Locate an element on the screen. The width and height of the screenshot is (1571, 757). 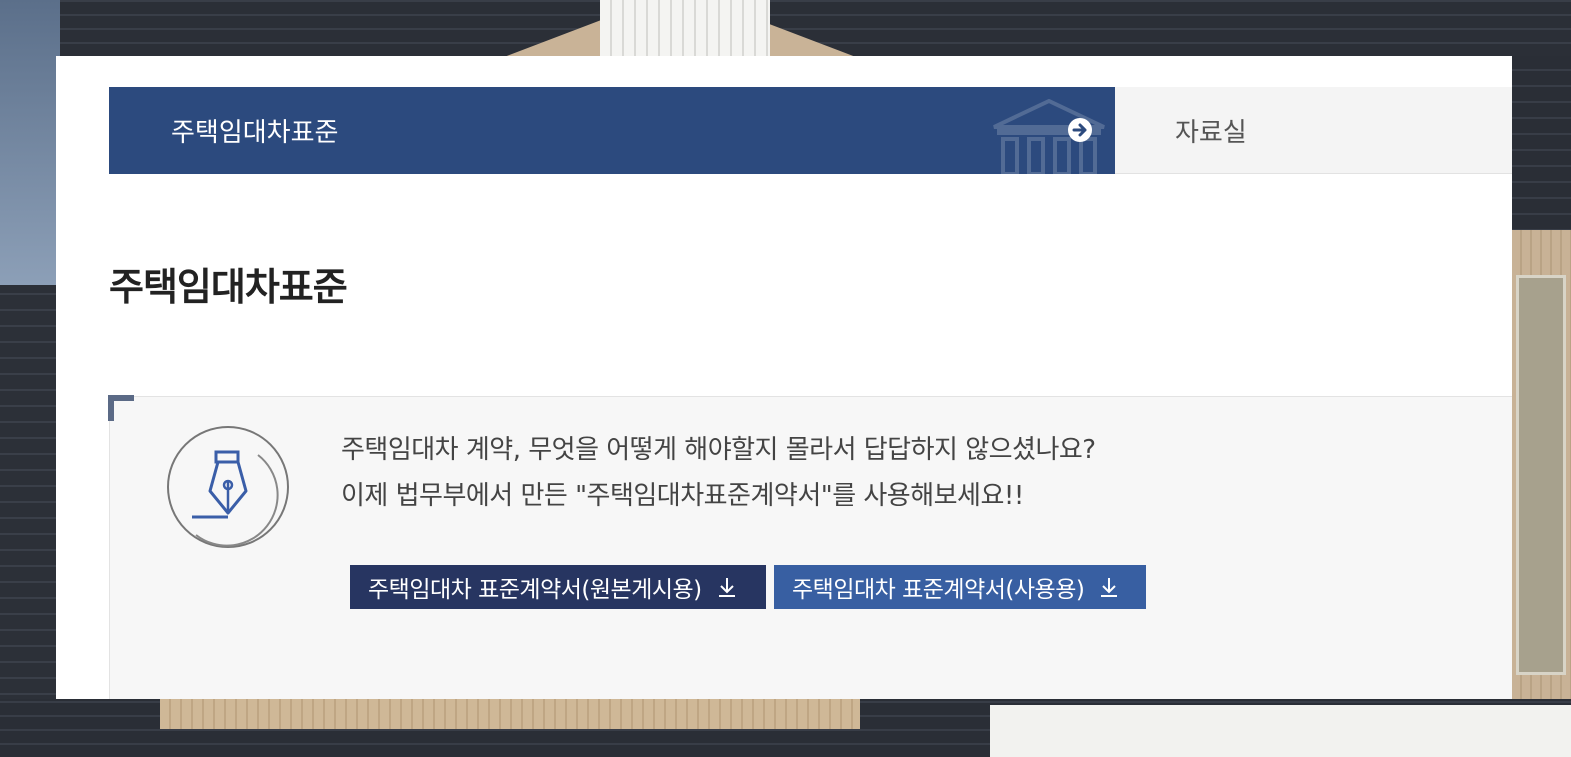
background-sky is located at coordinates (30, 145).